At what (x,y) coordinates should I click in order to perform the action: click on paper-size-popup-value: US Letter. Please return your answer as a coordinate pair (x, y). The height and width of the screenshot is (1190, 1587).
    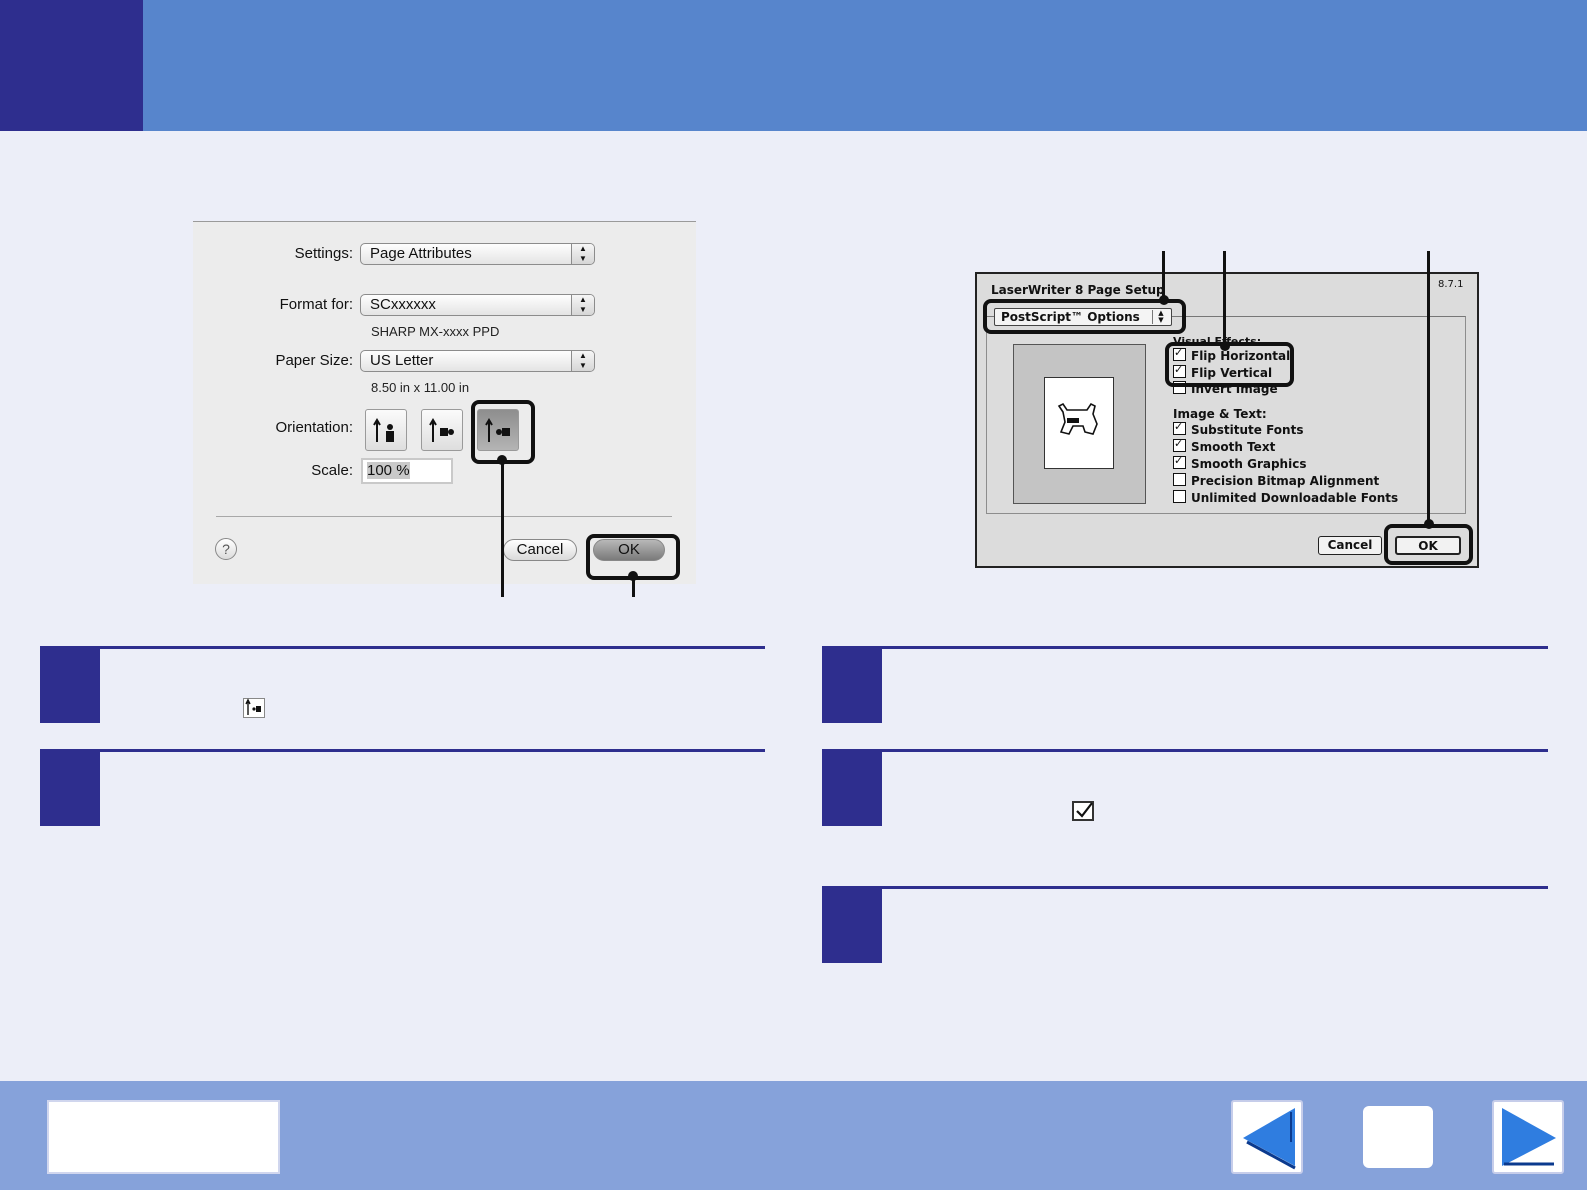
    Looking at the image, I should click on (402, 360).